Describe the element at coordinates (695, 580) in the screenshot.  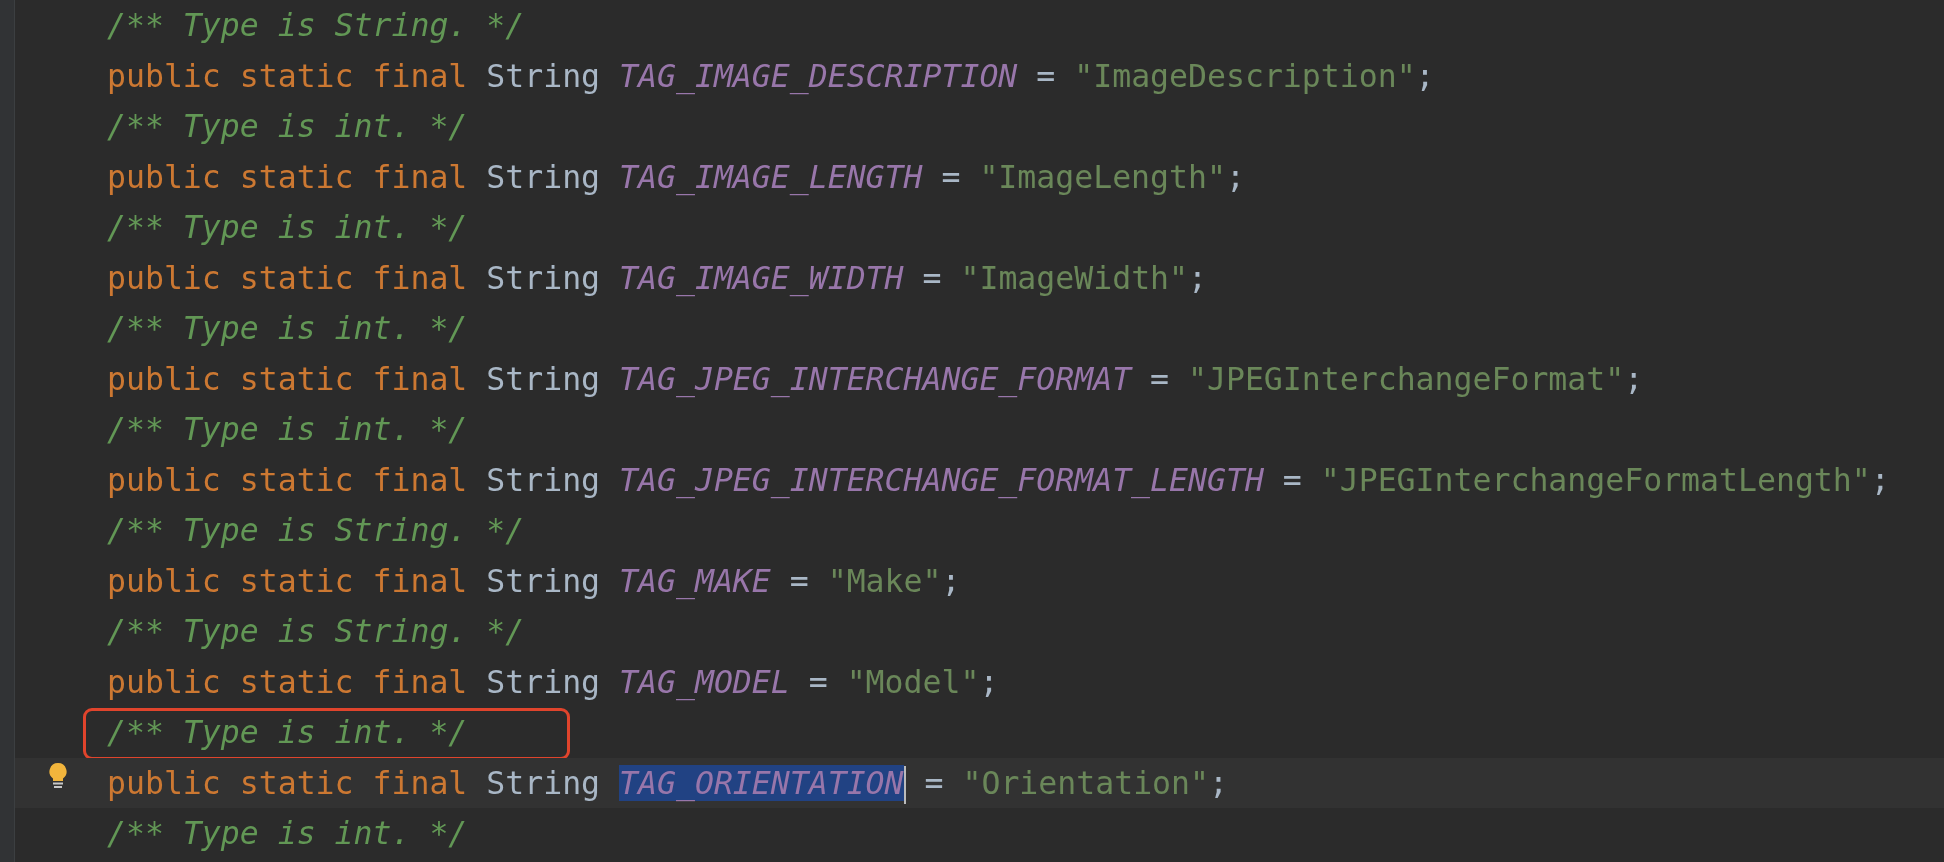
I see `constant-name: TAG_MAKE` at that location.